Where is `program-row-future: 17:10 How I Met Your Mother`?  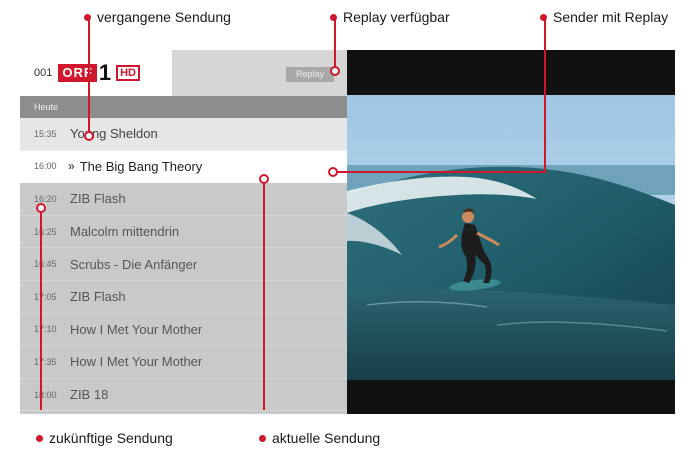 program-row-future: 17:10 How I Met Your Mother is located at coordinates (183, 330).